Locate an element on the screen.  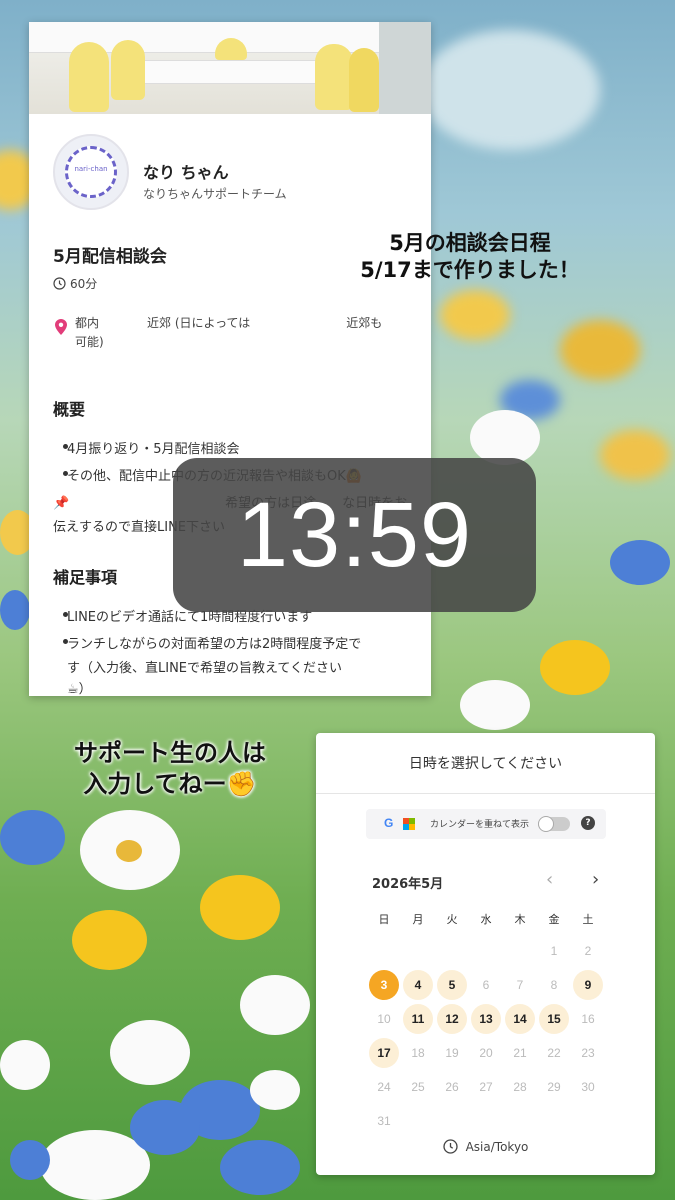
calendar-day-unavailable: 22 is located at coordinates (554, 1053).